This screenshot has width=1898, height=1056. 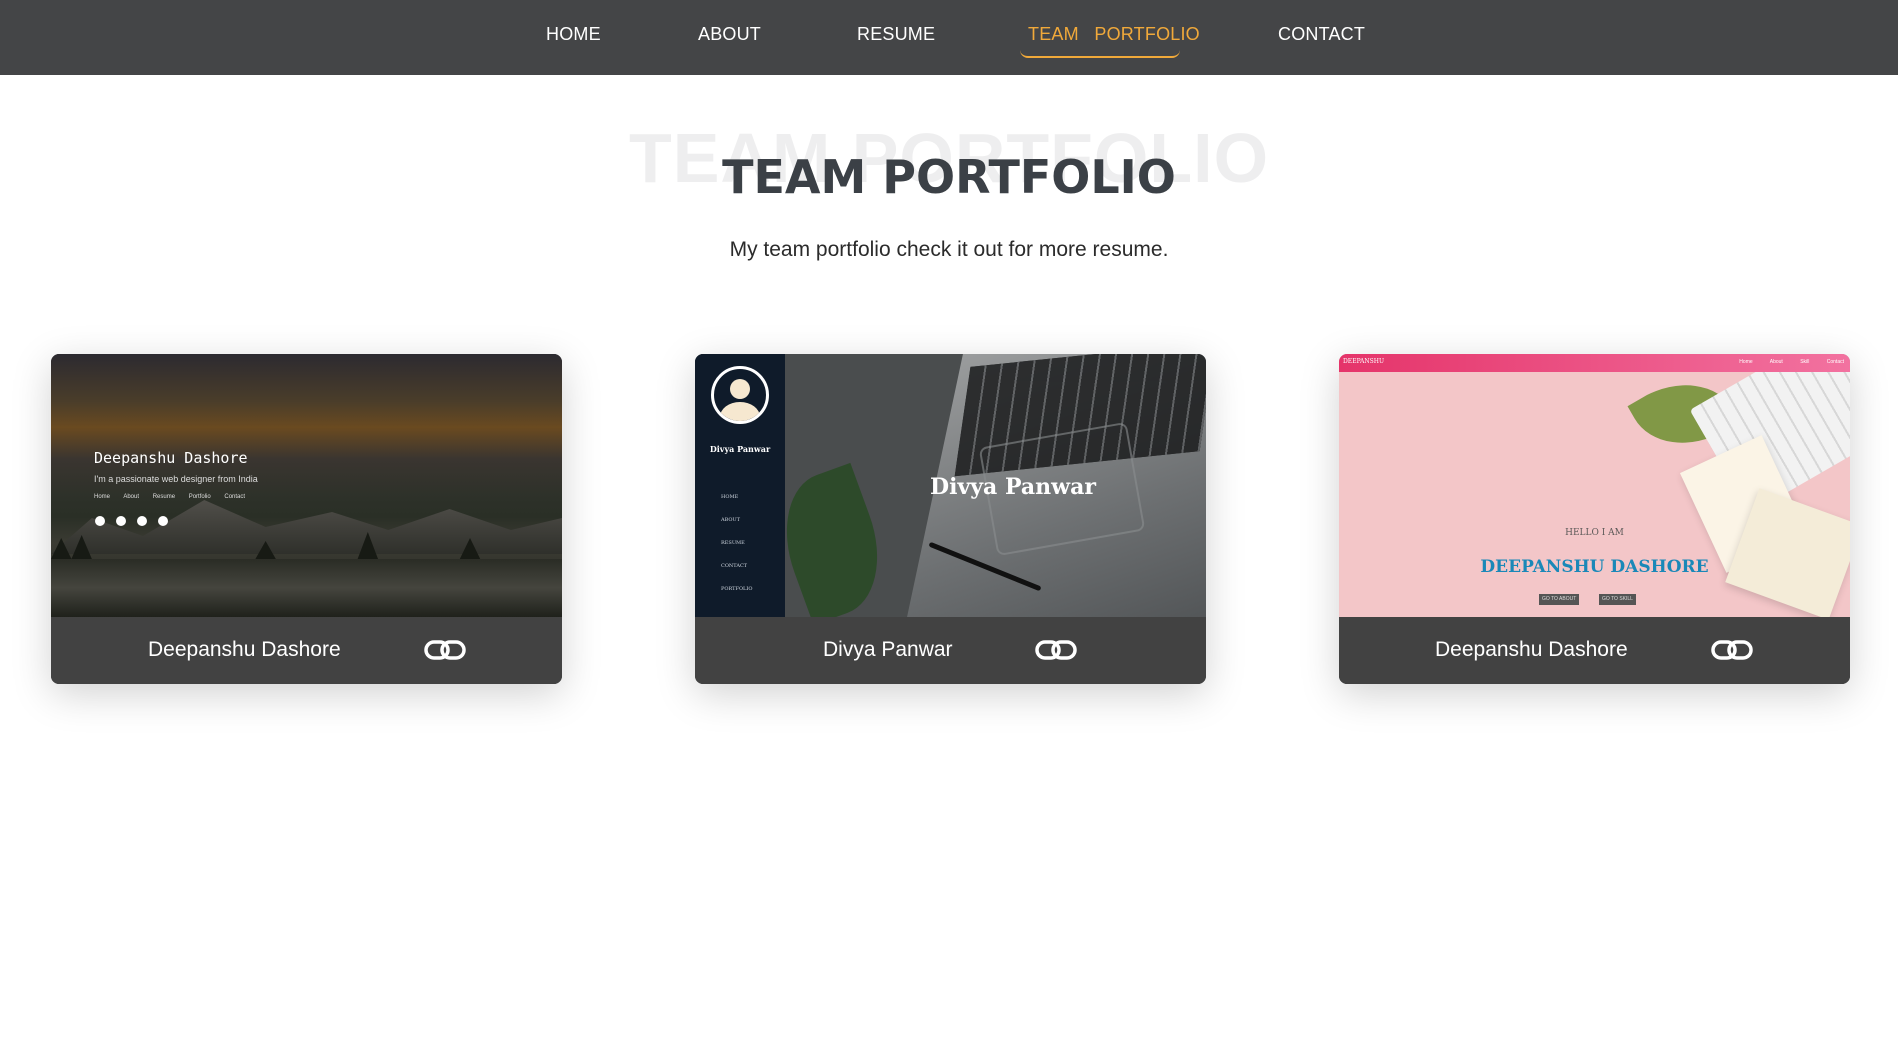 I want to click on thumb-menu-item: ABOUT, so click(x=731, y=520).